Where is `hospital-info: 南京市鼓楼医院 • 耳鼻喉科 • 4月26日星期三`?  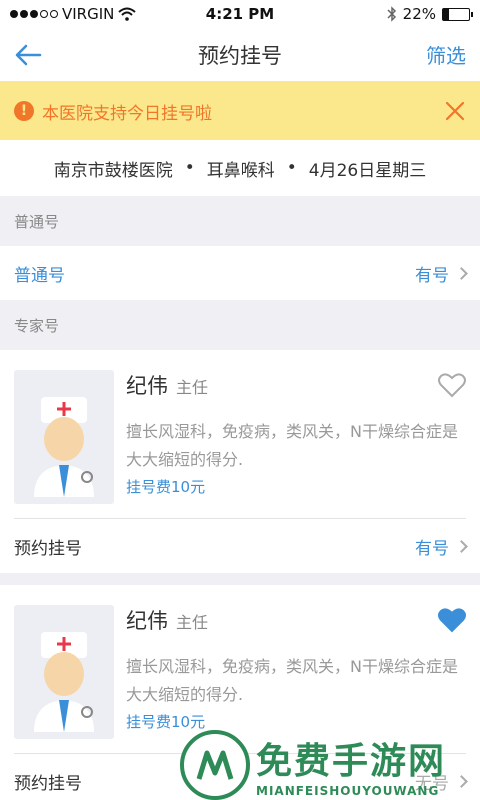 hospital-info: 南京市鼓楼医院 • 耳鼻喉科 • 4月26日星期三 is located at coordinates (240, 168).